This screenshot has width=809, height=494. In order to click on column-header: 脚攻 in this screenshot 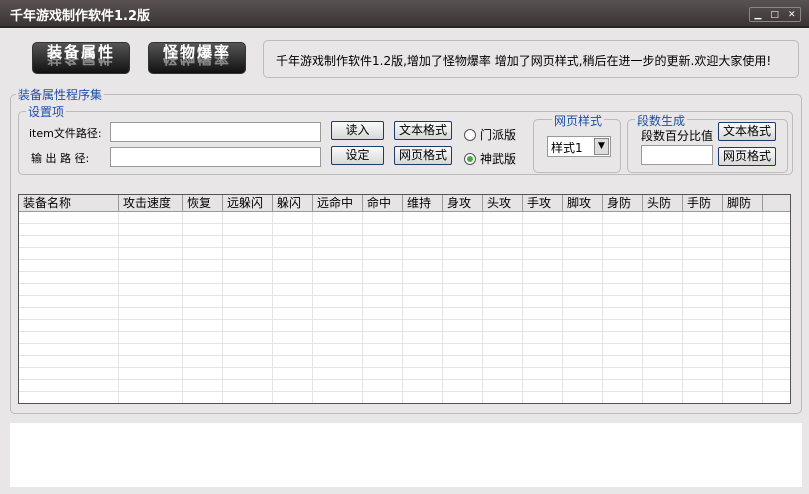, I will do `click(583, 203)`.